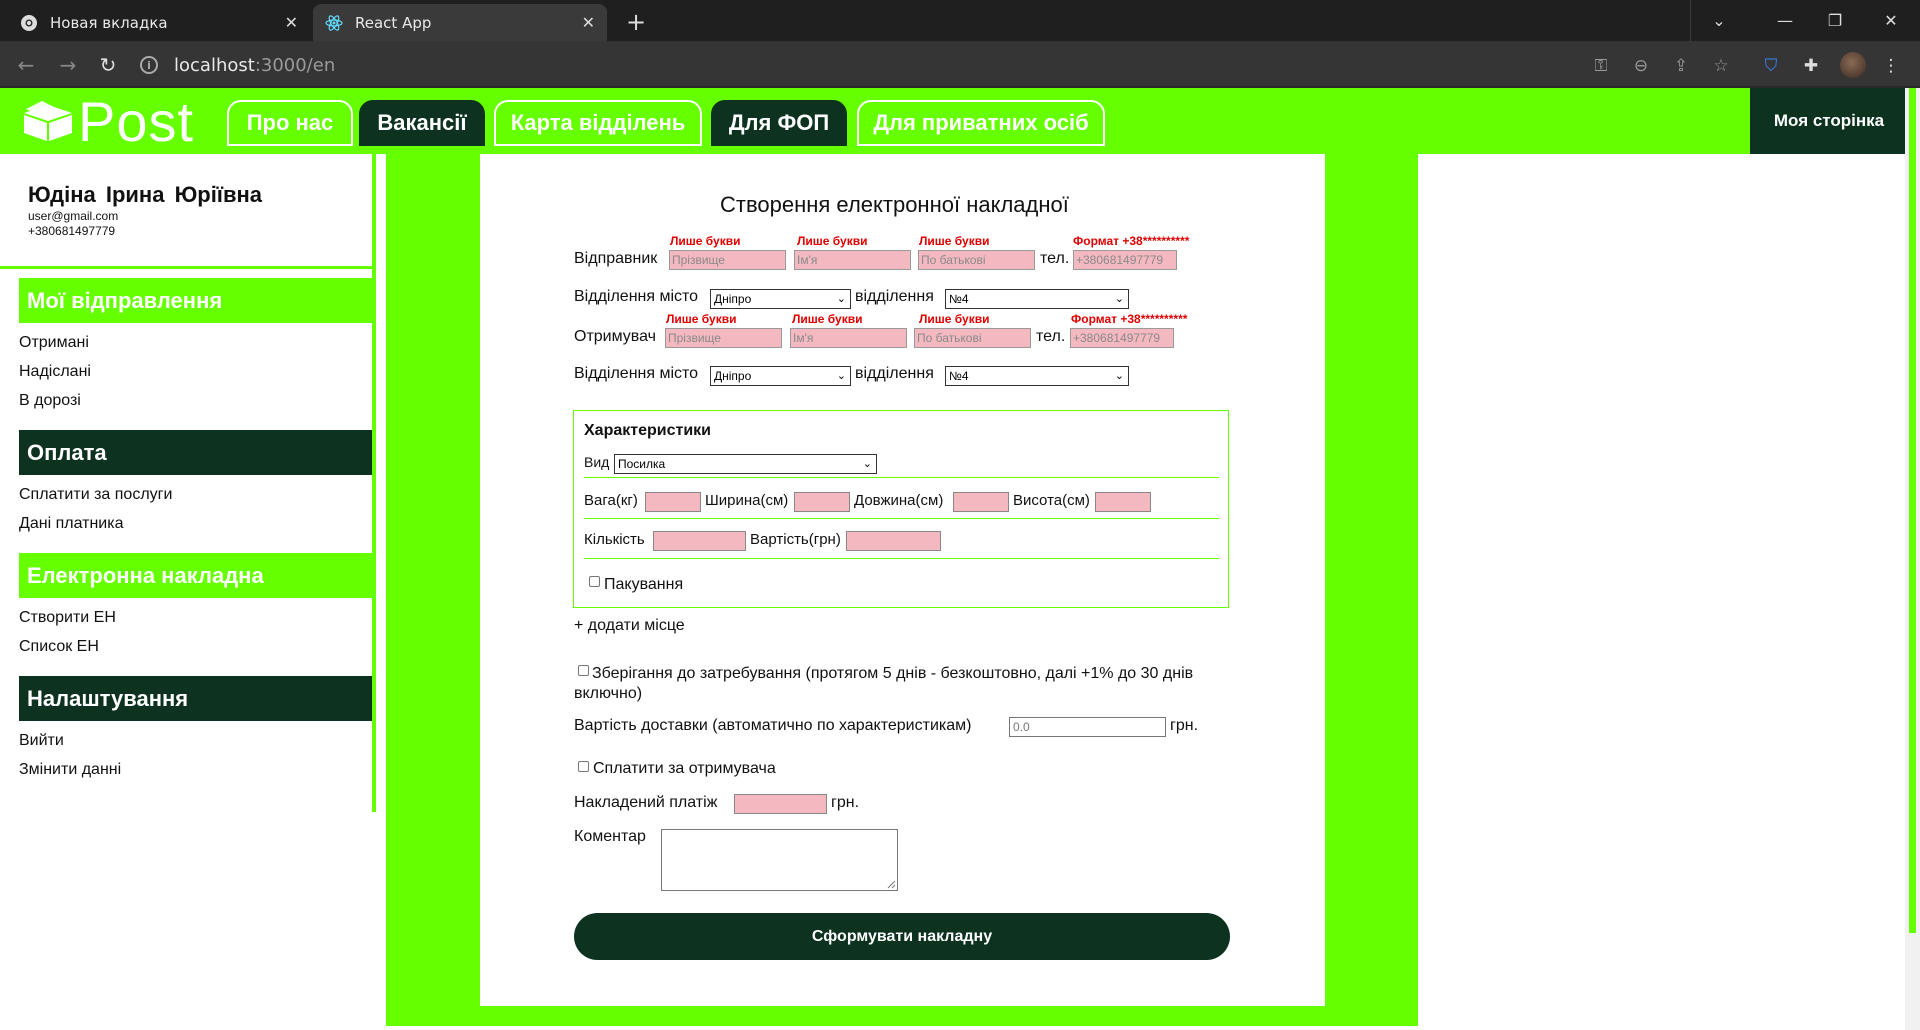  What do you see at coordinates (108, 65) in the screenshot?
I see `reload-icon: ↻` at bounding box center [108, 65].